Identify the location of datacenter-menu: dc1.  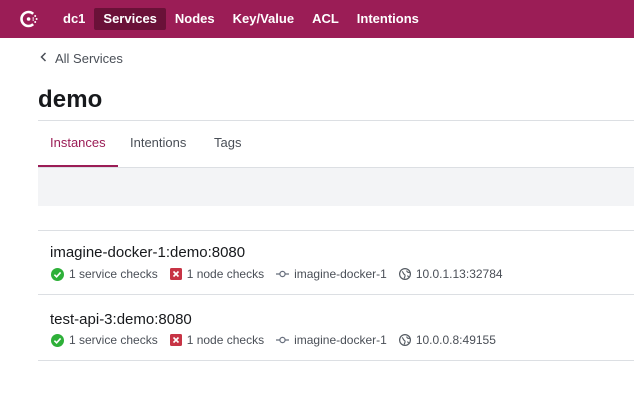
(73, 19).